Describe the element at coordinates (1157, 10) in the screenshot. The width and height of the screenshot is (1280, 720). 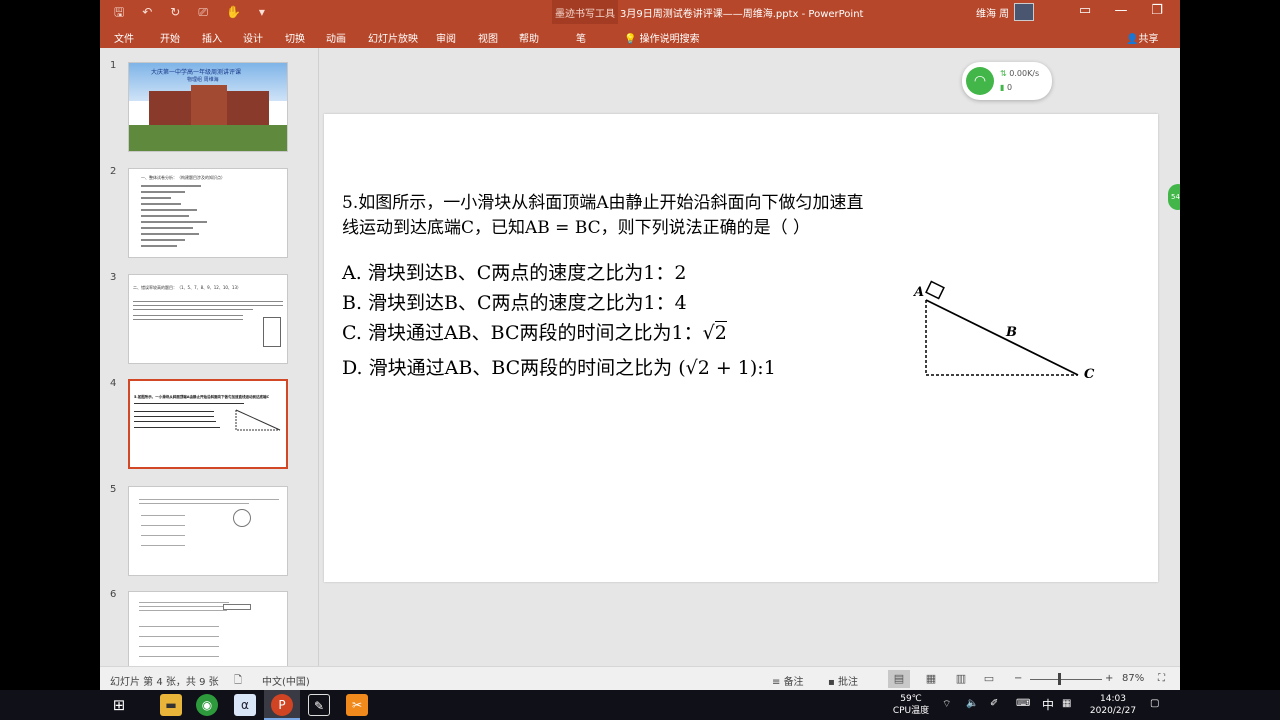
I see `maximize-button: ❐` at that location.